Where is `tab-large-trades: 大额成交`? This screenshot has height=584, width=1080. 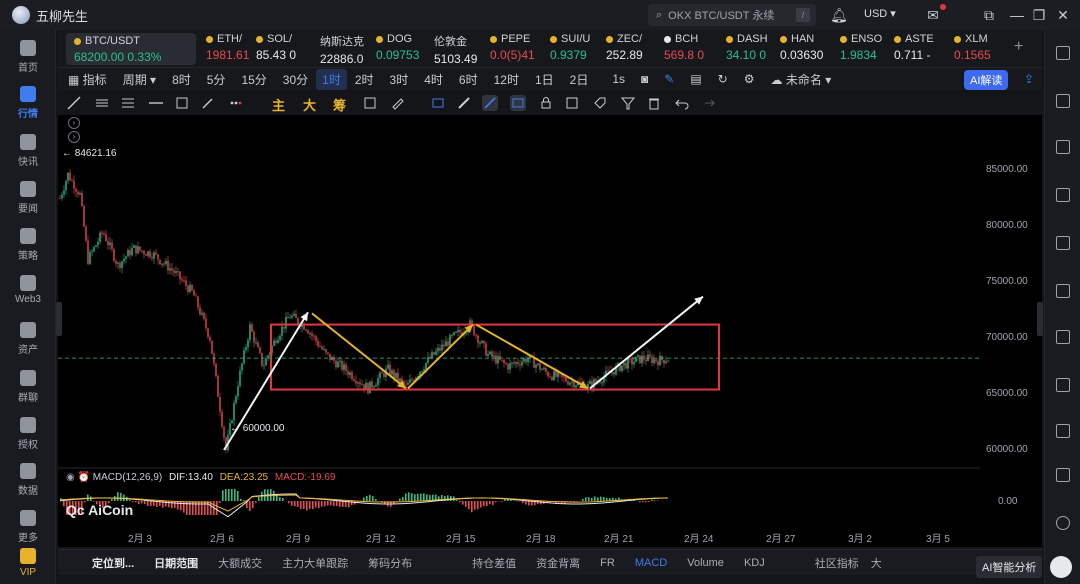 tab-large-trades: 大额成交 is located at coordinates (240, 563).